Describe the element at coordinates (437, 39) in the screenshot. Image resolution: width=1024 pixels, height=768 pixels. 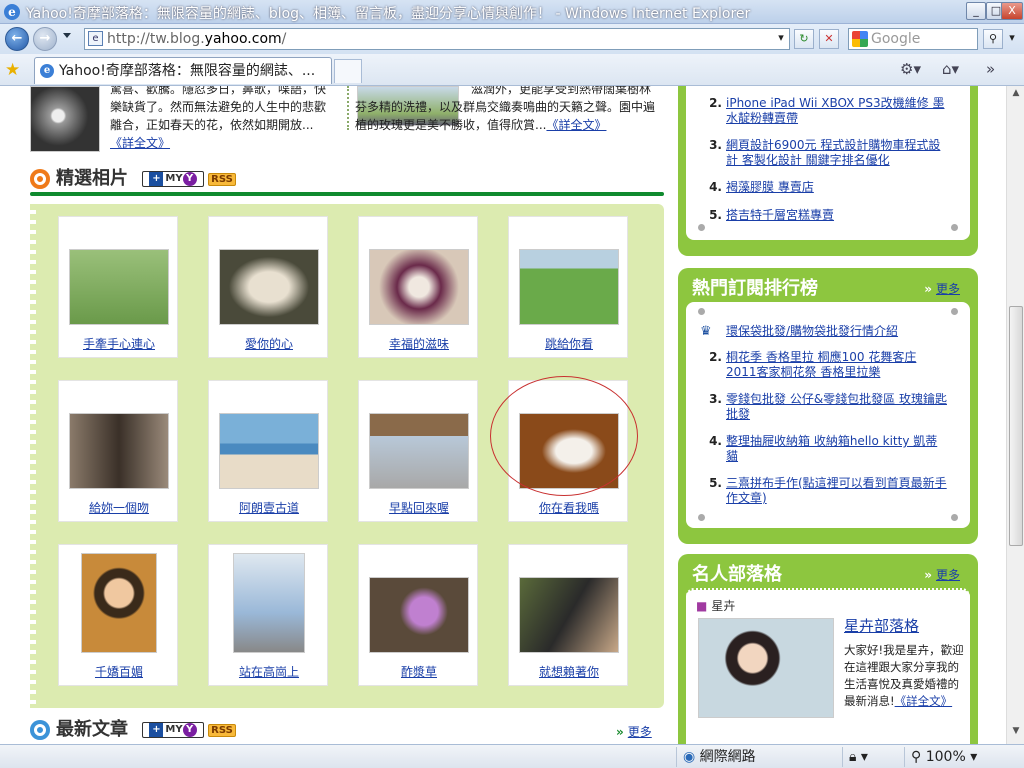
I see `url-field: e http://tw.blog.yahoo.com/` at that location.